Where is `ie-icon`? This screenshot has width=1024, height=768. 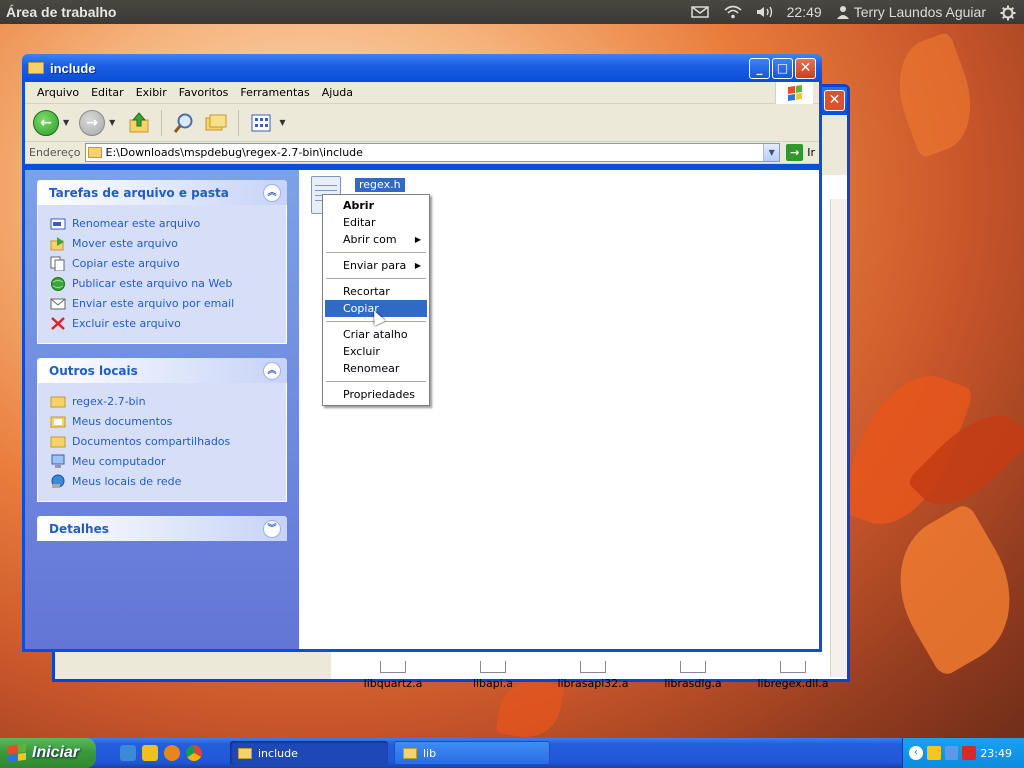
ie-icon is located at coordinates (128, 753).